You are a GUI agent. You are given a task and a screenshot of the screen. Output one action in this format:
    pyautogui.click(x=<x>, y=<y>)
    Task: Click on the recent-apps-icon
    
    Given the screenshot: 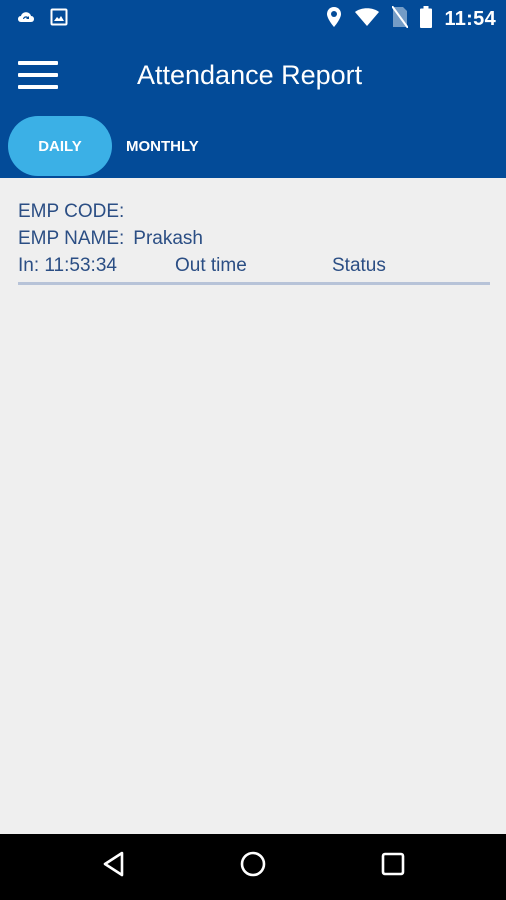 What is the action you would take?
    pyautogui.click(x=393, y=866)
    